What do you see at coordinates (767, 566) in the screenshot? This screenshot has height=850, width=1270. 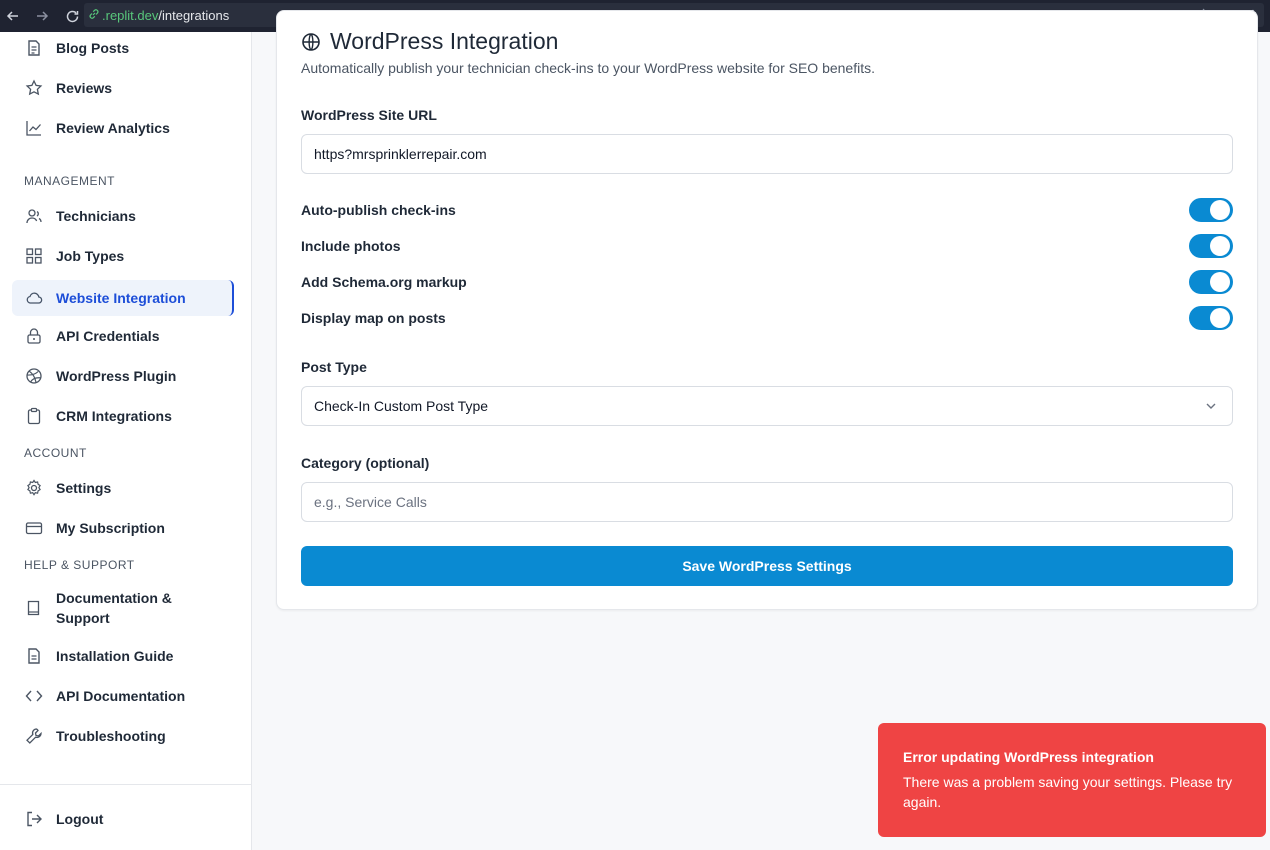 I see `save-wordpress-settings-button: Save WordPress Settings` at bounding box center [767, 566].